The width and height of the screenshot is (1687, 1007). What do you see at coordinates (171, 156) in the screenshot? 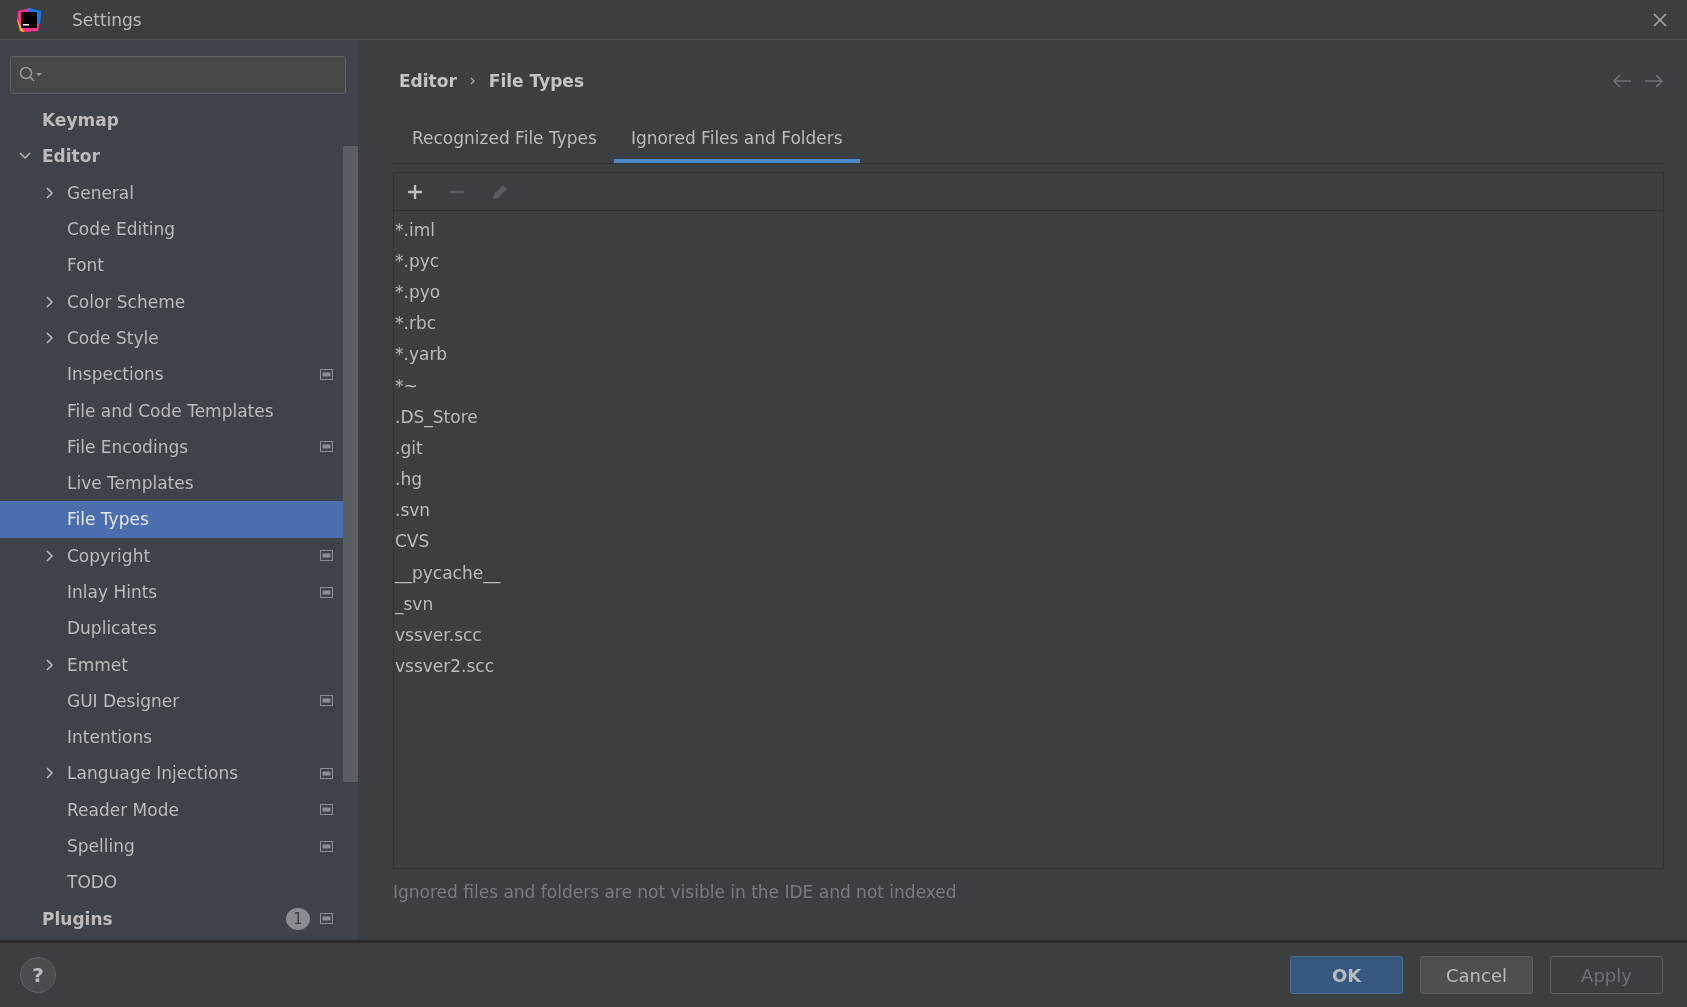
I see `sidebar-item: Editor` at bounding box center [171, 156].